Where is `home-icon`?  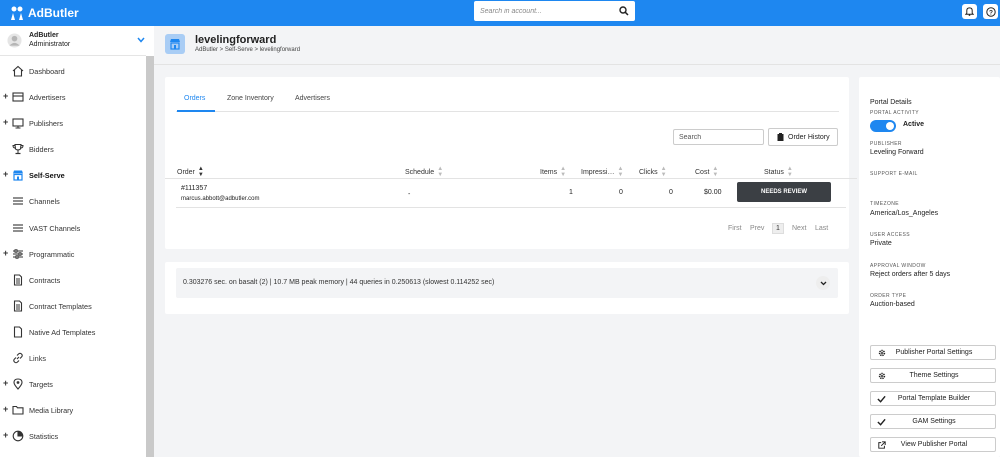 home-icon is located at coordinates (18, 71).